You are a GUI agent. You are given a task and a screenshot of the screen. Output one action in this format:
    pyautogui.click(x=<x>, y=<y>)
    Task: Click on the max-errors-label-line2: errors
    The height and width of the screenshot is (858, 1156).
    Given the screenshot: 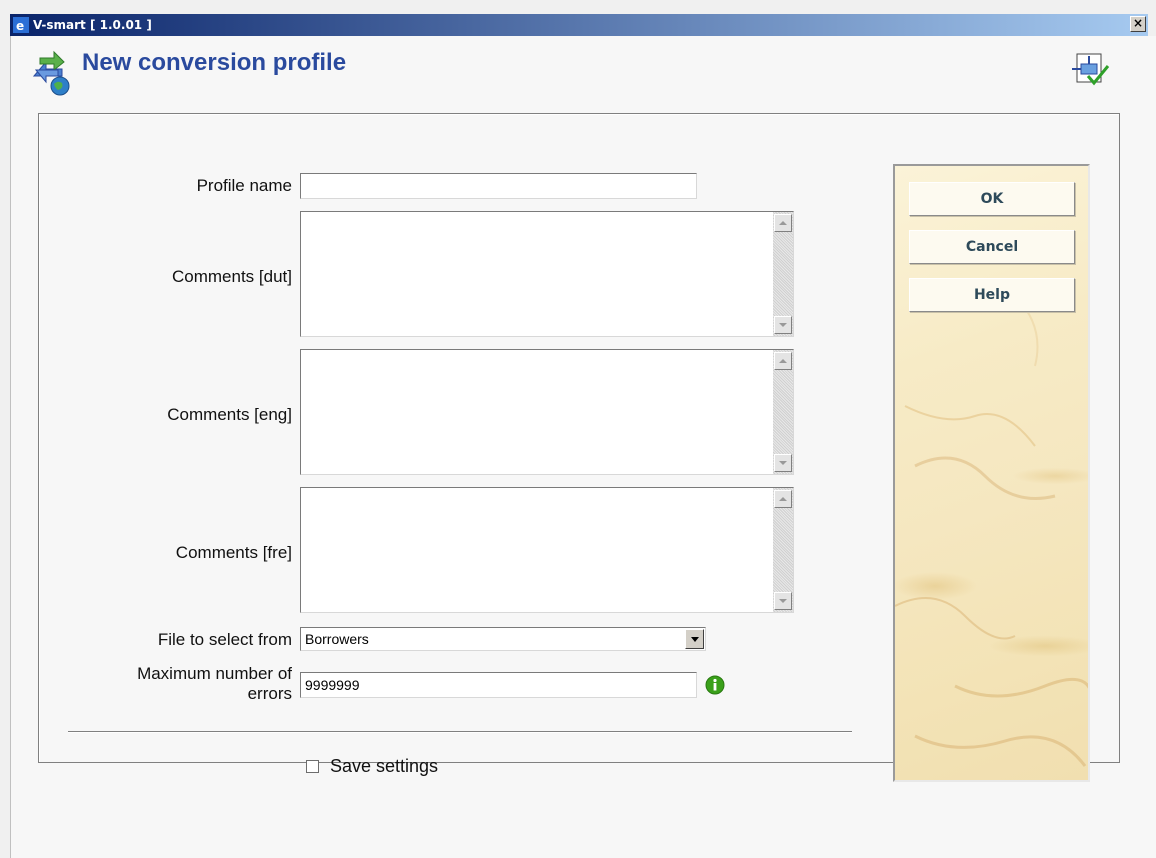 What is the action you would take?
    pyautogui.click(x=269, y=693)
    